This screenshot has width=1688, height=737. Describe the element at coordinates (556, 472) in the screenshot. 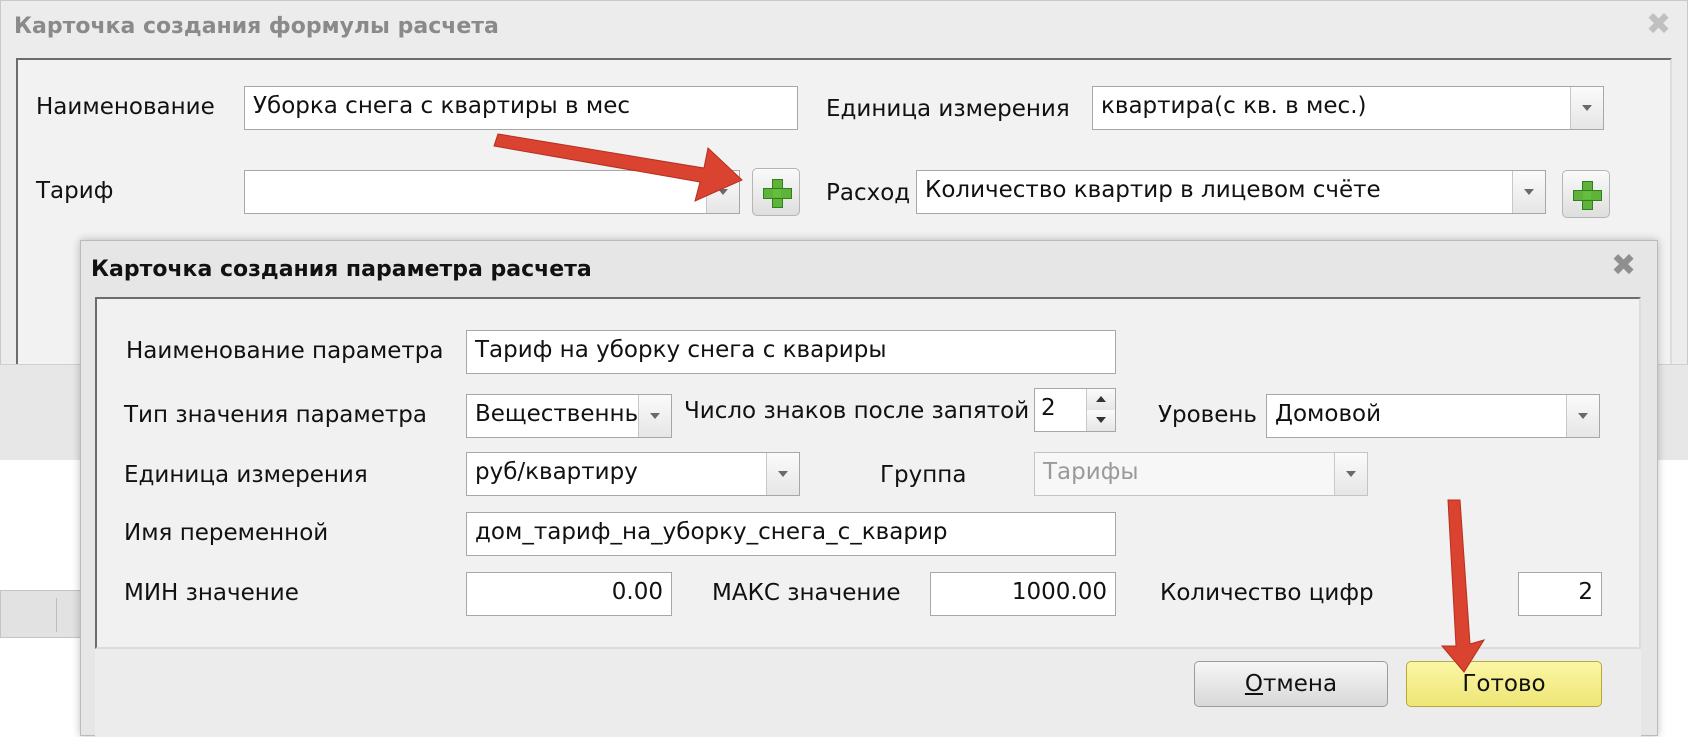

I see `param-unit-value: руб/квартиру` at that location.